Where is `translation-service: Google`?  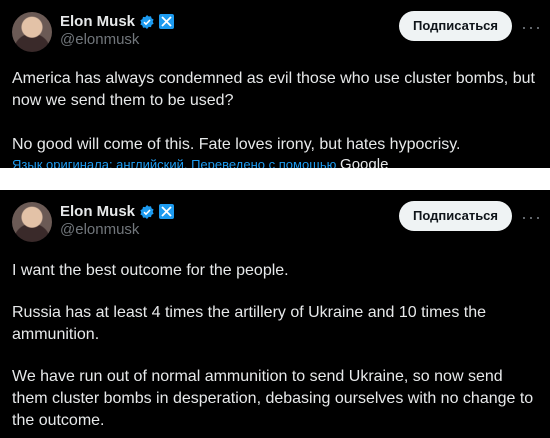
translation-service: Google is located at coordinates (364, 162).